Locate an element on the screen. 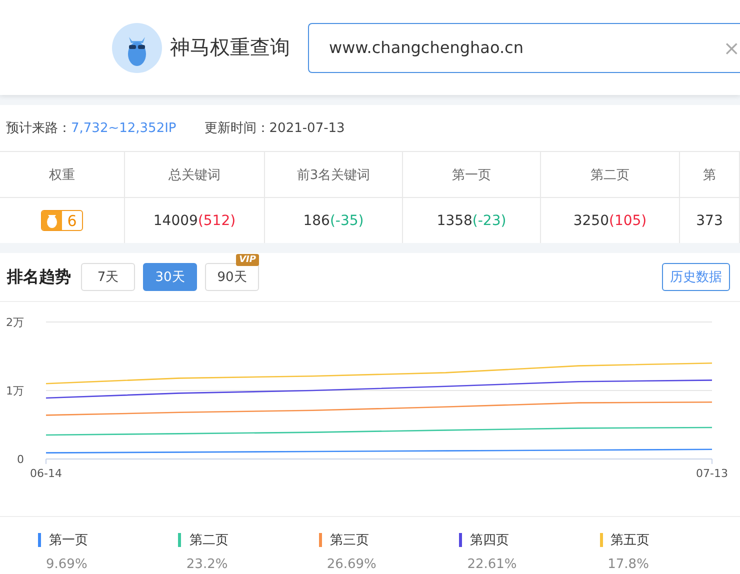 The image size is (740, 574). column-header: 第二页 is located at coordinates (610, 175).